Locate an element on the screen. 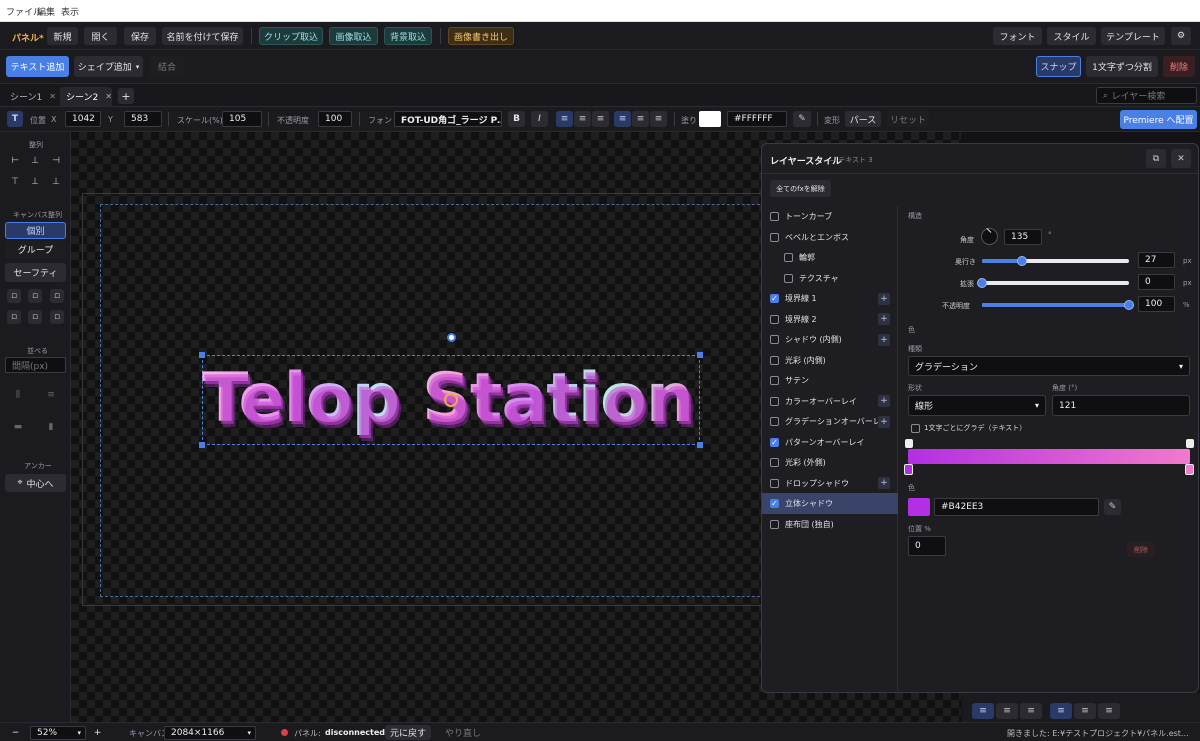 This screenshot has width=1200, height=741. fx-item: 輪郭 is located at coordinates (830, 257).